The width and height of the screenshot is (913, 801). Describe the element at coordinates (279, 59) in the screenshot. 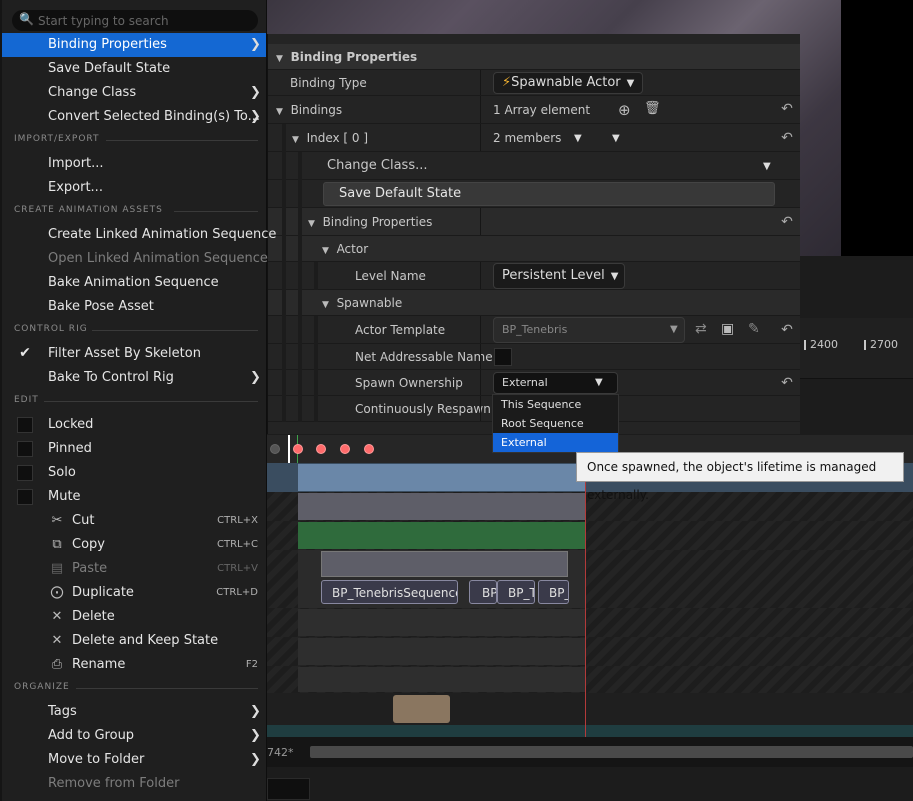

I see `collapse-arrow-icon: ▼` at that location.